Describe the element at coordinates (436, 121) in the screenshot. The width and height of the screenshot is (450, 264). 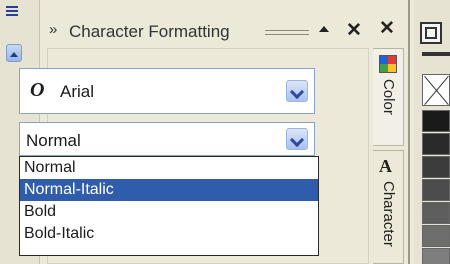
I see `swatch-black` at that location.